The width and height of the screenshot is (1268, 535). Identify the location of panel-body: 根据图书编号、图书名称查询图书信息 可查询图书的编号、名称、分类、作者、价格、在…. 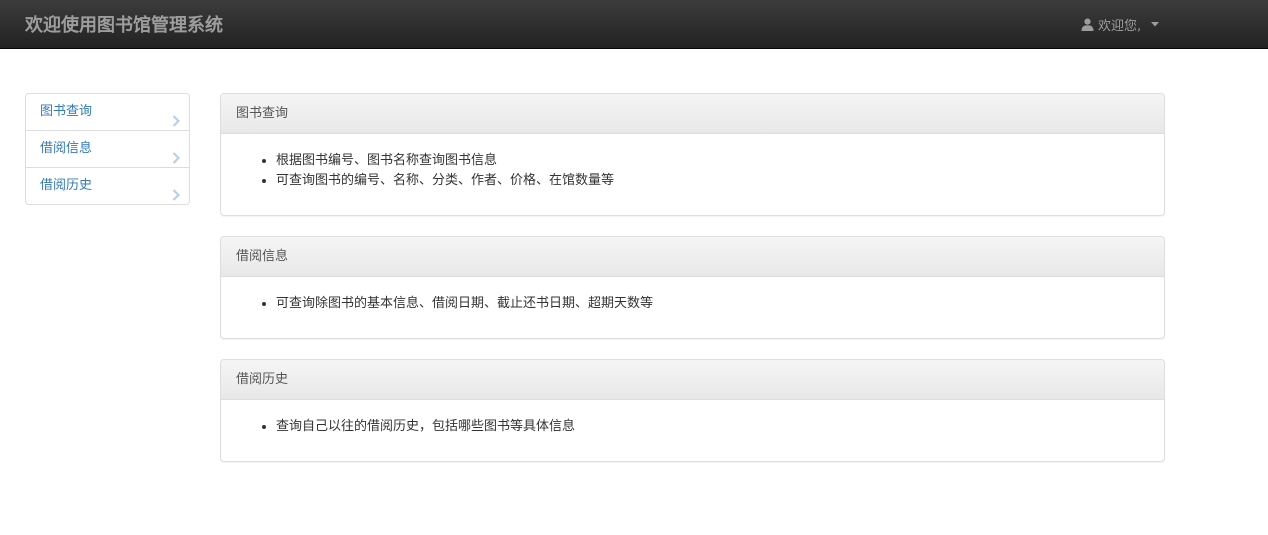
(692, 162).